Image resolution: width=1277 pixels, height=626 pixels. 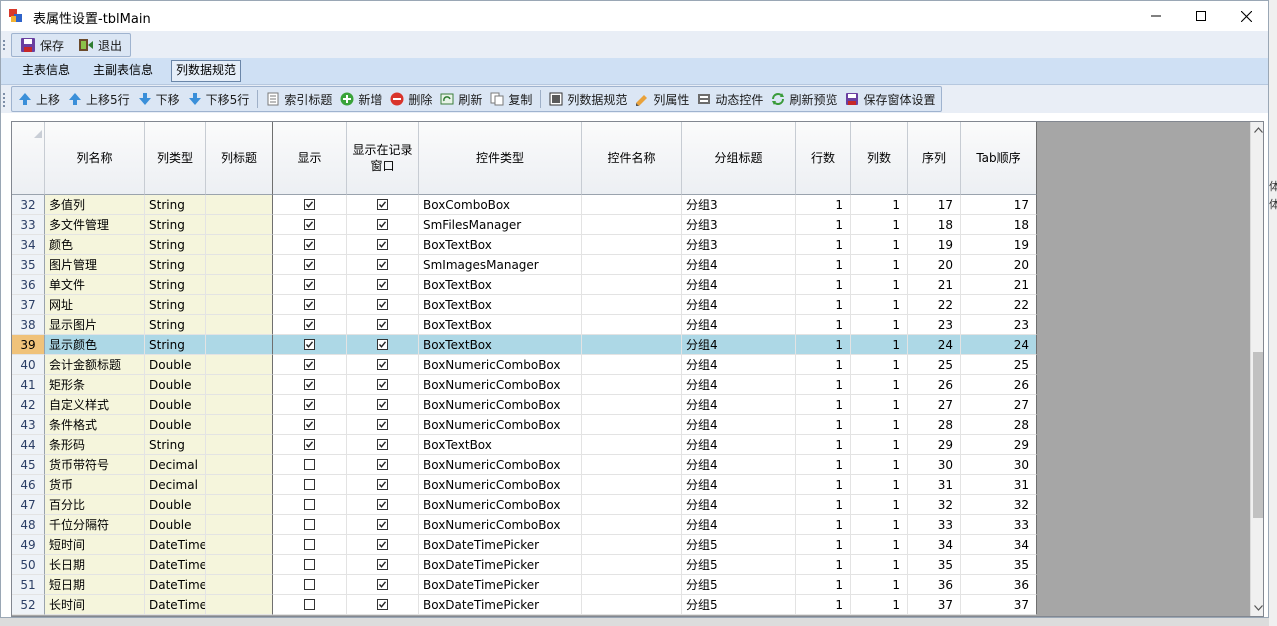 I want to click on row-number: 43, so click(x=28, y=425).